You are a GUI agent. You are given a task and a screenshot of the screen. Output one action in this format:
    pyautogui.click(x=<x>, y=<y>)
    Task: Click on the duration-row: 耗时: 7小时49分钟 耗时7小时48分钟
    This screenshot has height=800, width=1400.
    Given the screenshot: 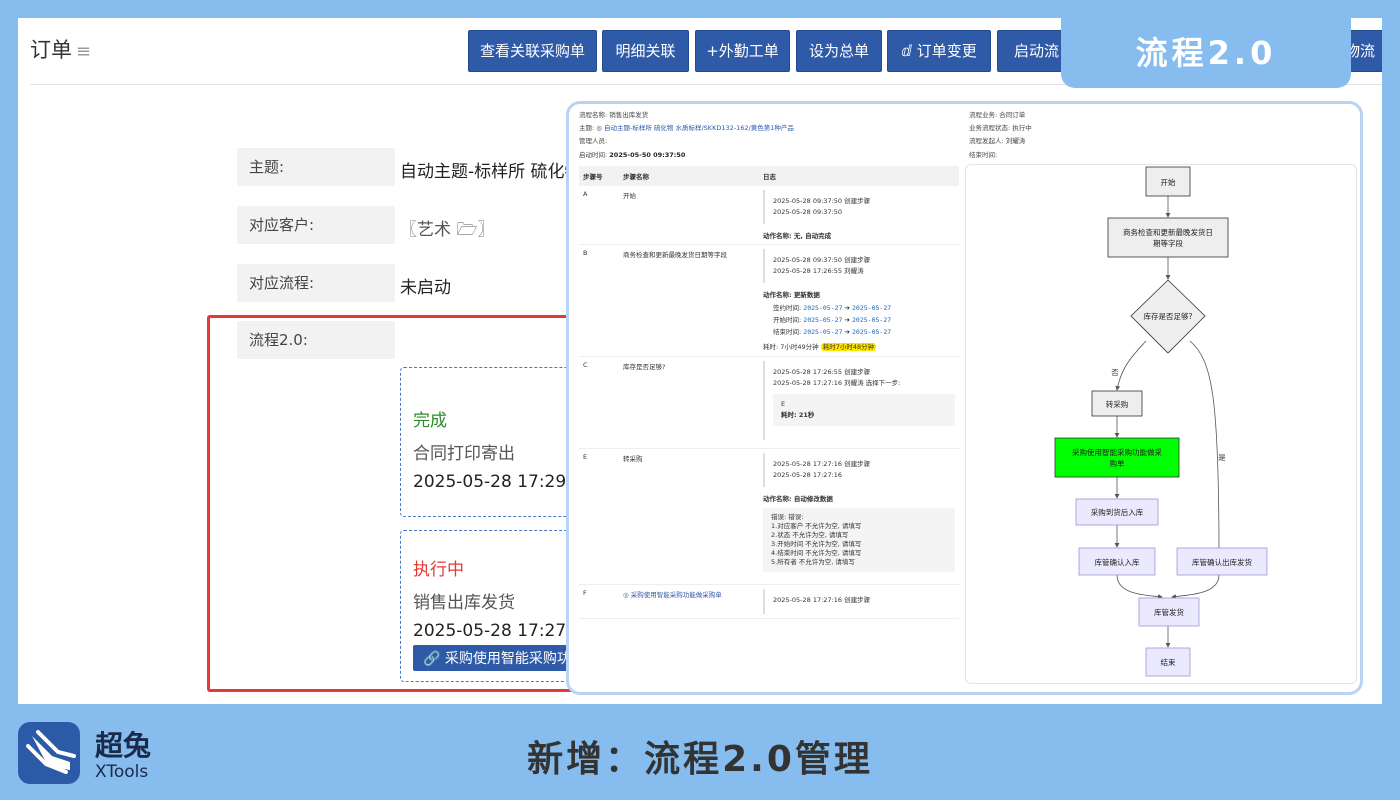 What is the action you would take?
    pyautogui.click(x=859, y=346)
    